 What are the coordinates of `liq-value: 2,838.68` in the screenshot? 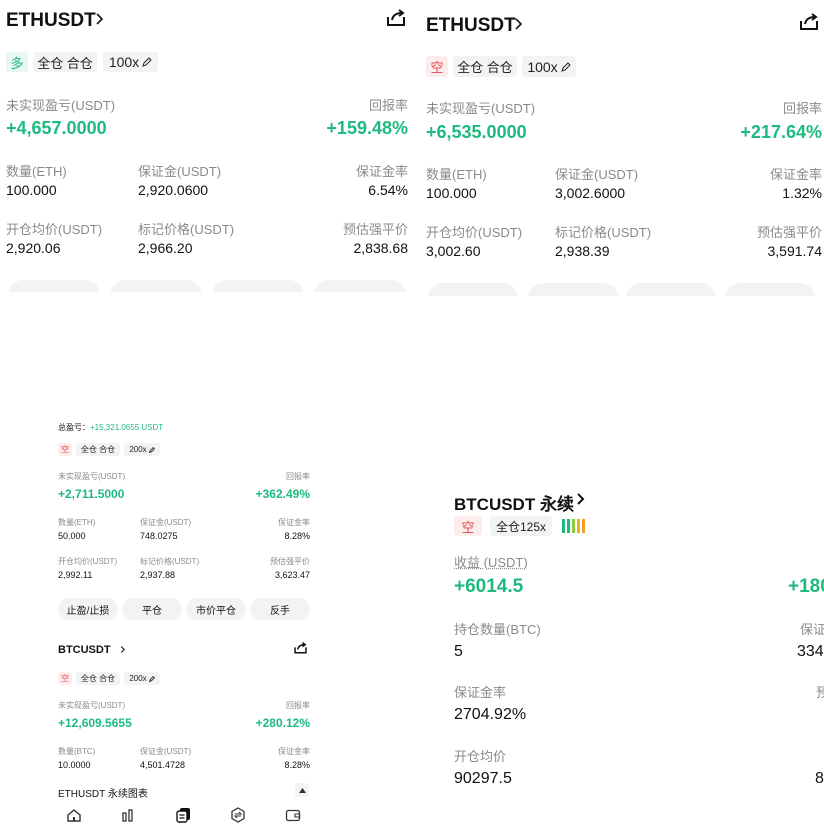 It's located at (381, 248).